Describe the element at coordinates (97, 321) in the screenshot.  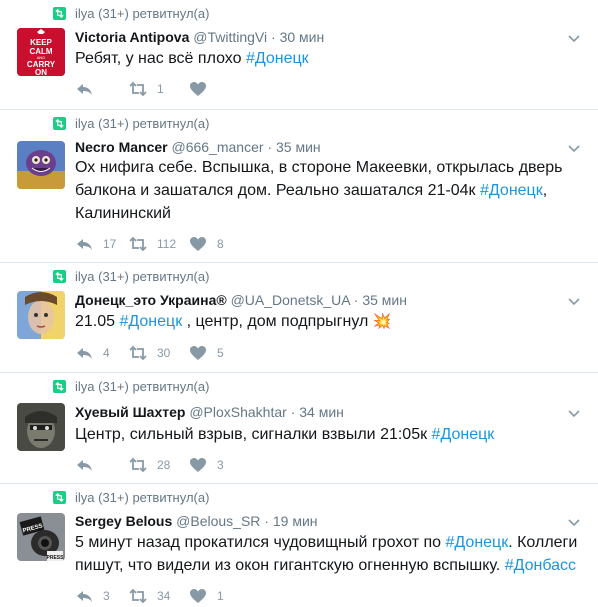
I see `text-segment: 21.05` at that location.